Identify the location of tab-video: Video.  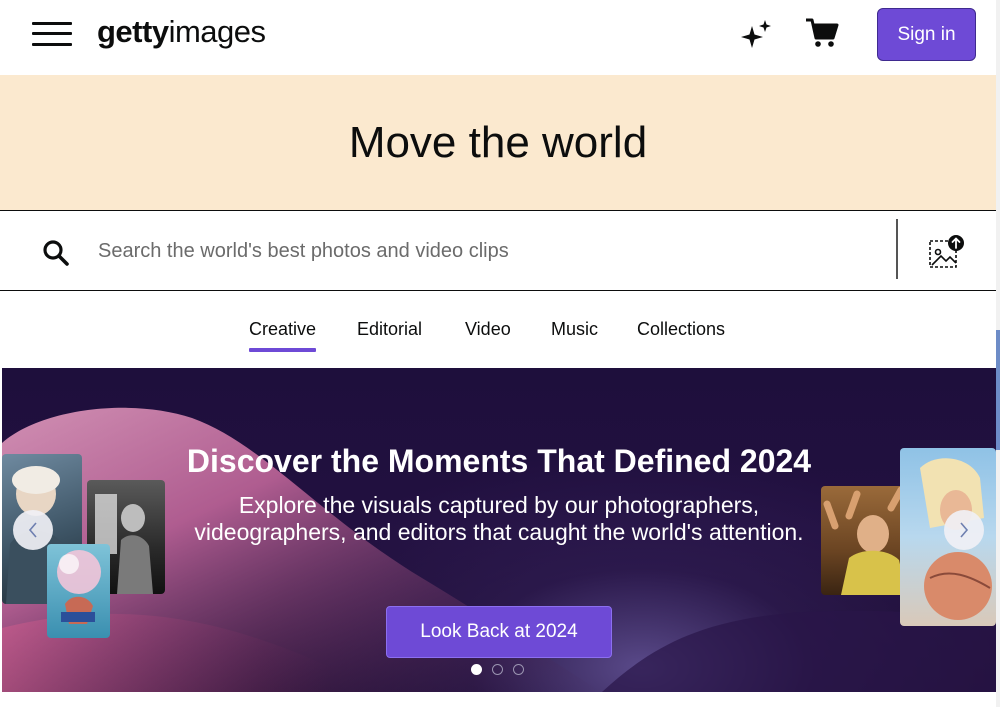
(488, 329).